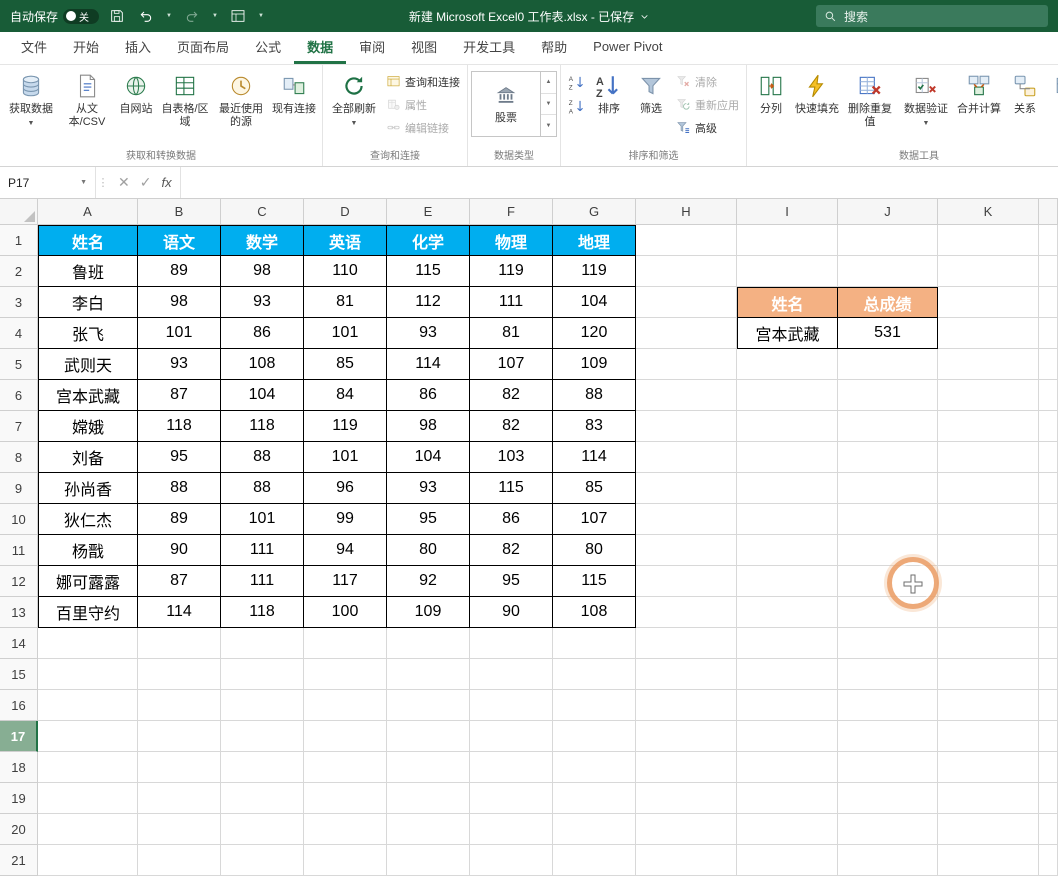 This screenshot has width=1058, height=876. Describe the element at coordinates (686, 364) in the screenshot. I see `cell-H5` at that location.